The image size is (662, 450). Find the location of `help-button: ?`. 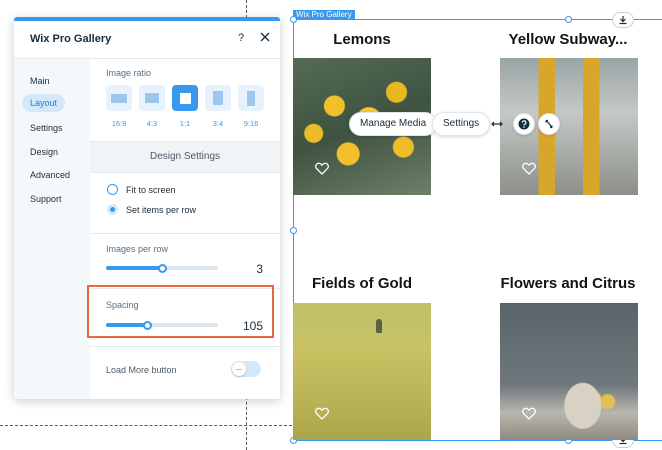

help-button: ? is located at coordinates (241, 38).